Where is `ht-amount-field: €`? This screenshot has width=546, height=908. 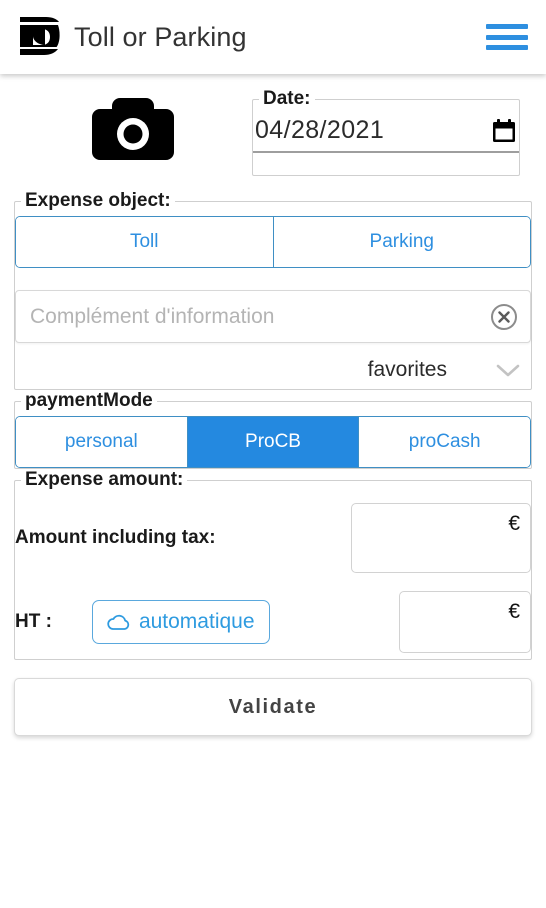
ht-amount-field: € is located at coordinates (465, 622).